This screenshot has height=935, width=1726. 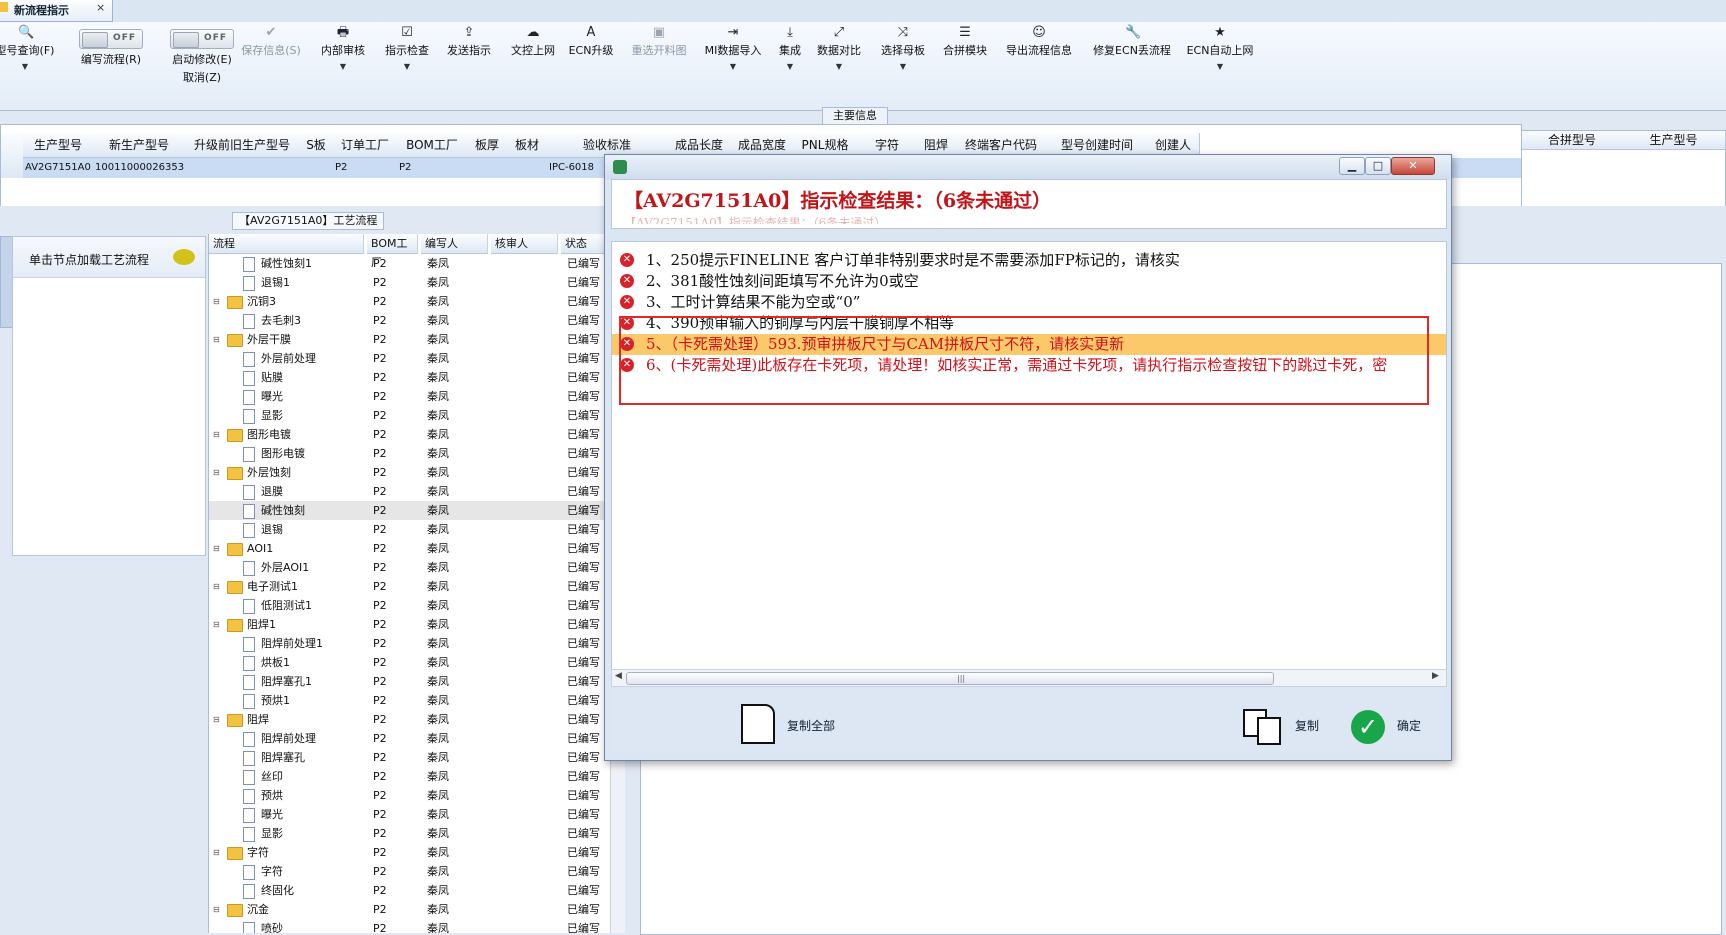 I want to click on copy-all-button: 复制全部, so click(x=811, y=725).